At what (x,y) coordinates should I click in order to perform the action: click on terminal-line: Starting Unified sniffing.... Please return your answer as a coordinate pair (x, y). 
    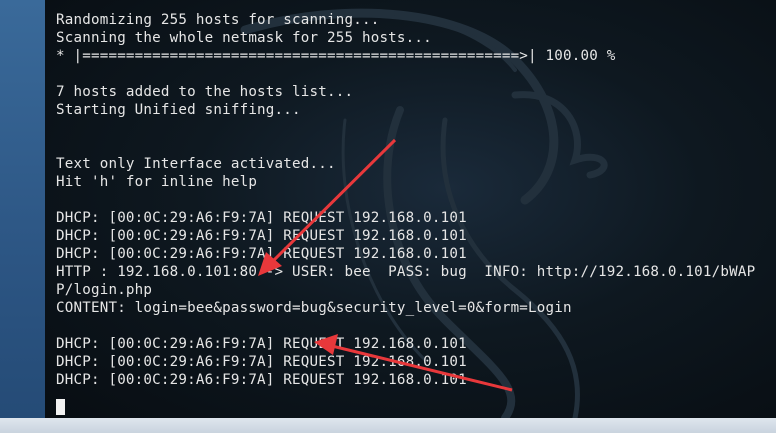
    Looking at the image, I should click on (178, 110).